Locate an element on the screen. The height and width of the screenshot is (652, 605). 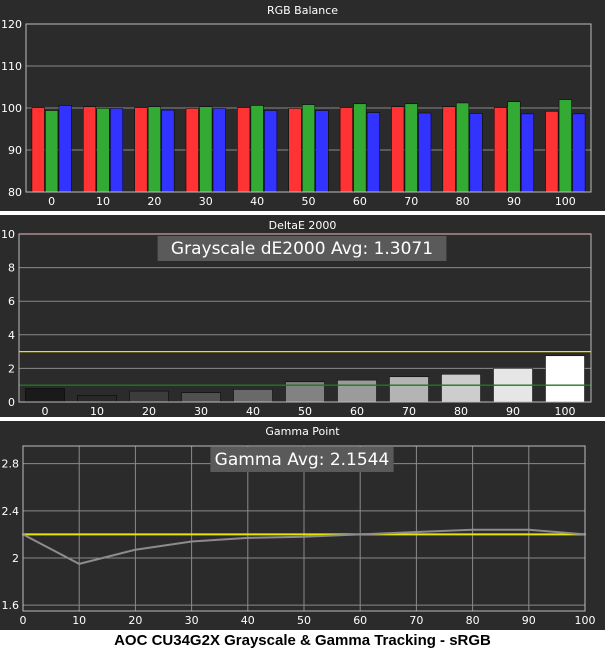
rgb-xtick-label: 10 is located at coordinates (103, 201).